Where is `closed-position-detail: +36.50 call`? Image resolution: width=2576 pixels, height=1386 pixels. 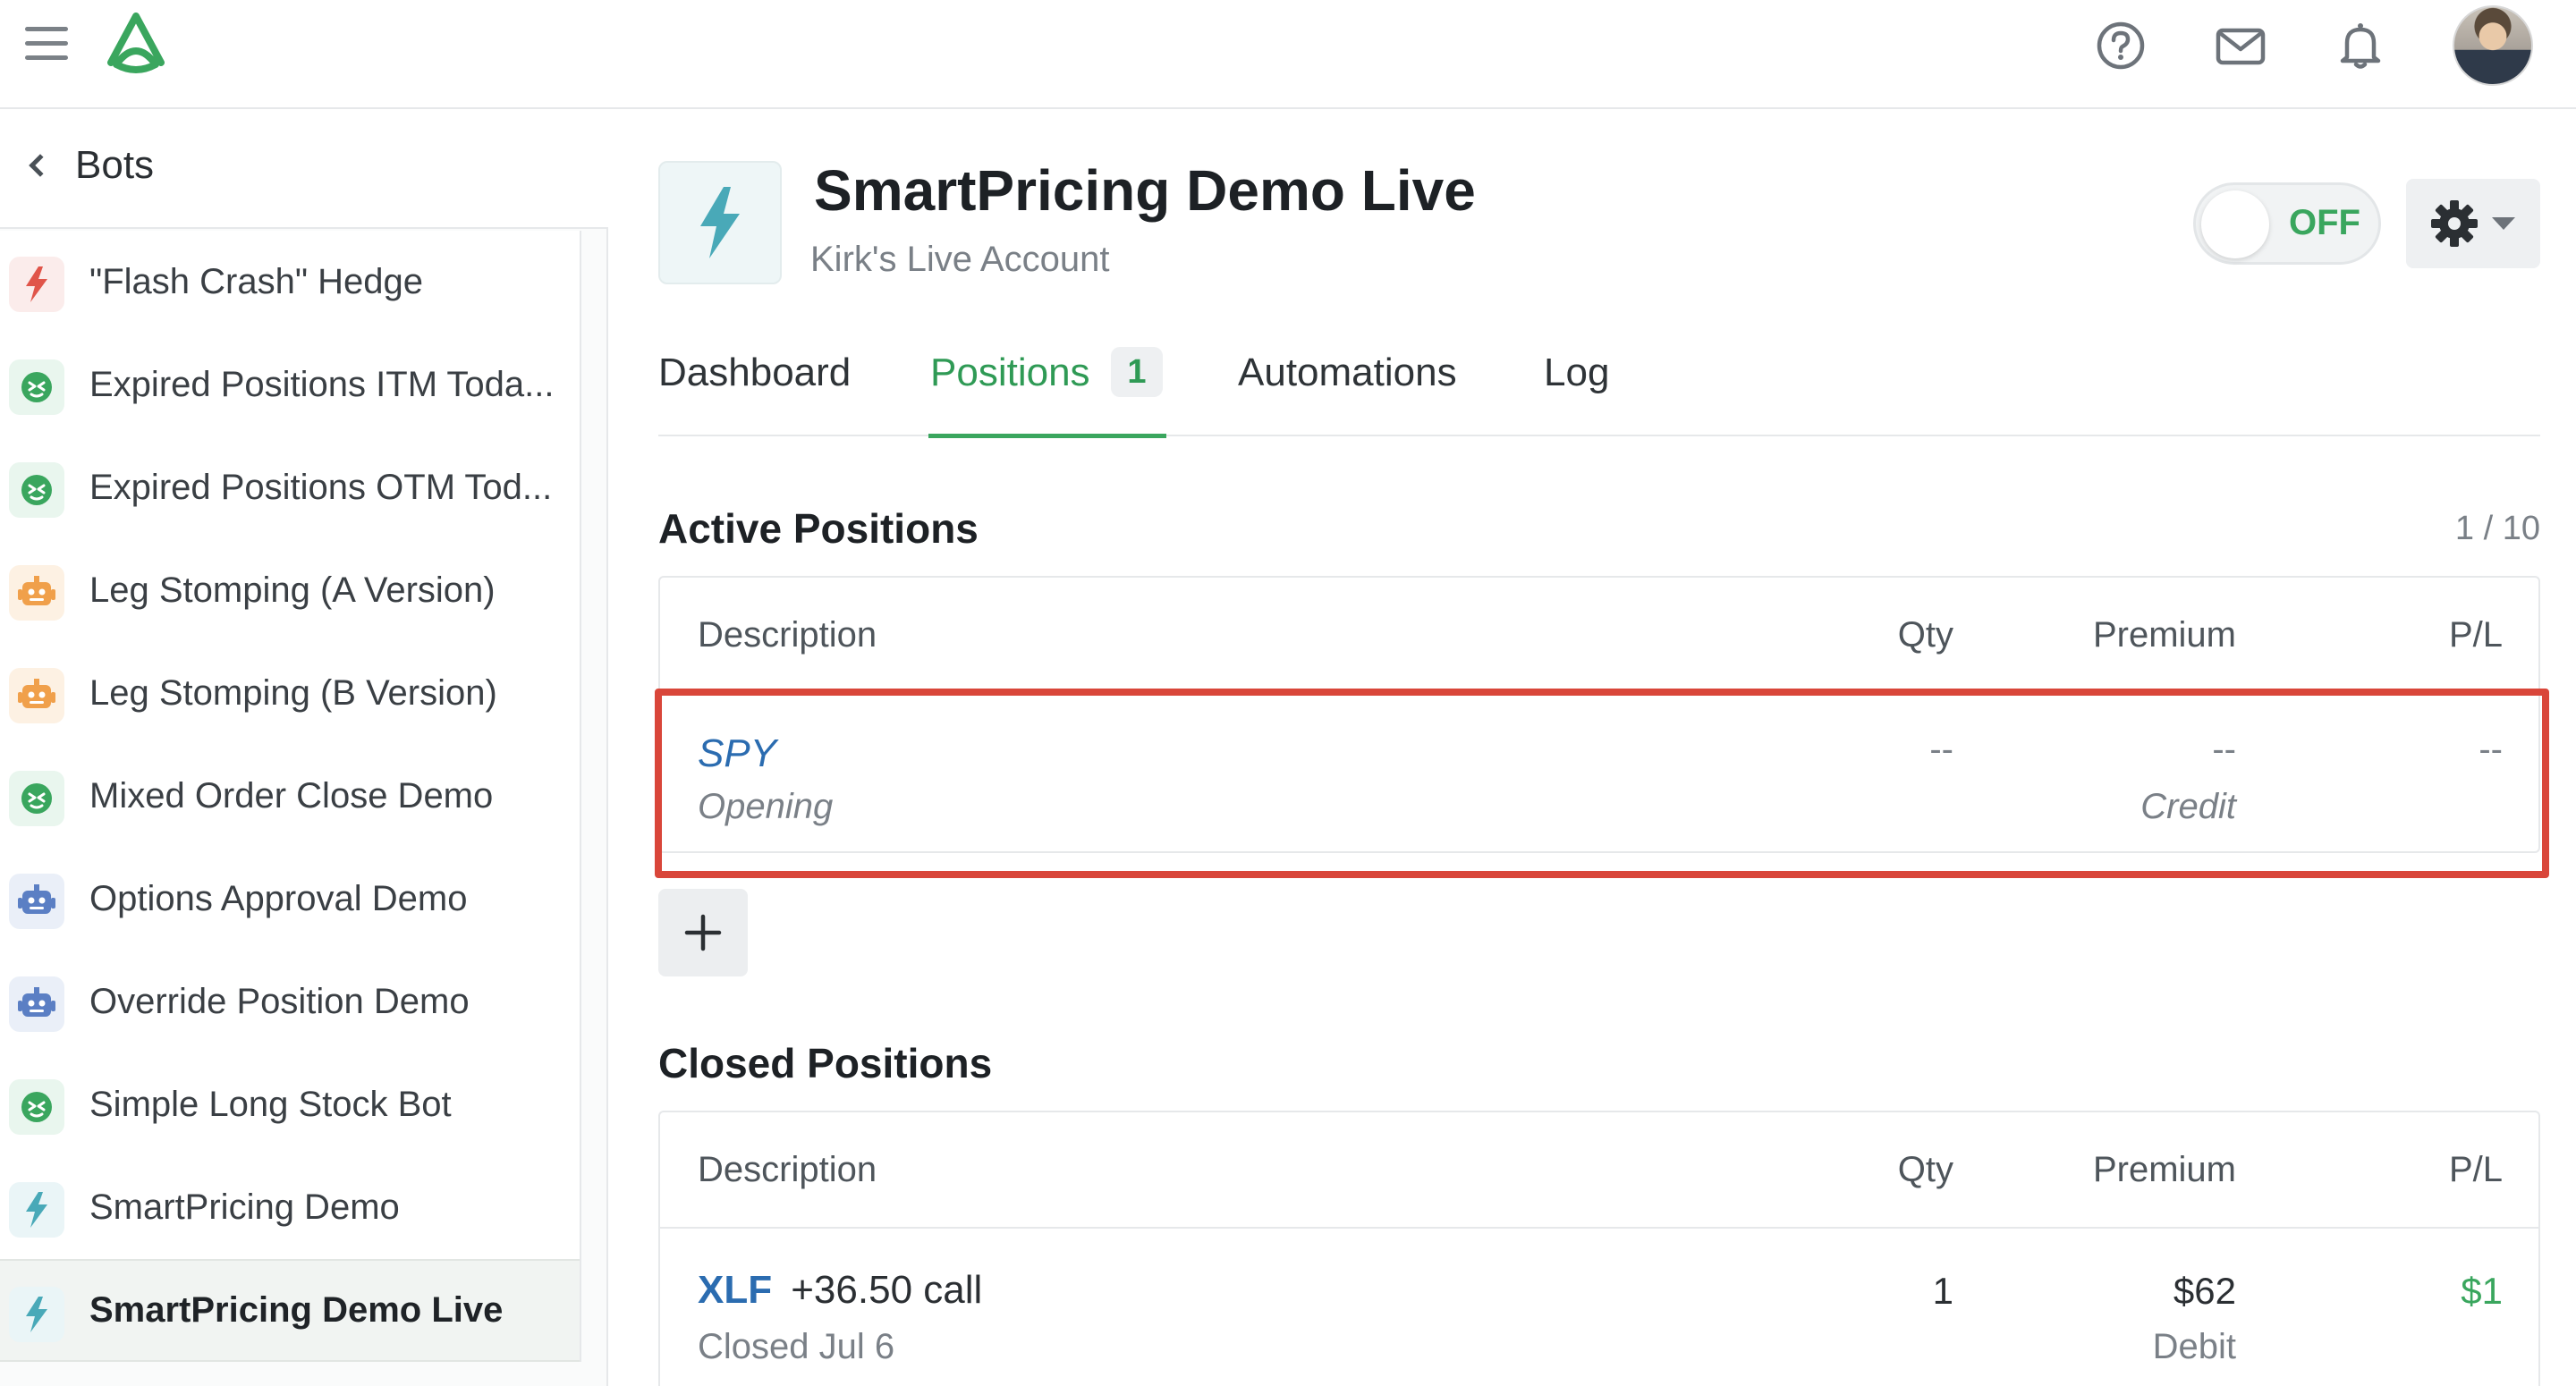 closed-position-detail: +36.50 call is located at coordinates (887, 1290).